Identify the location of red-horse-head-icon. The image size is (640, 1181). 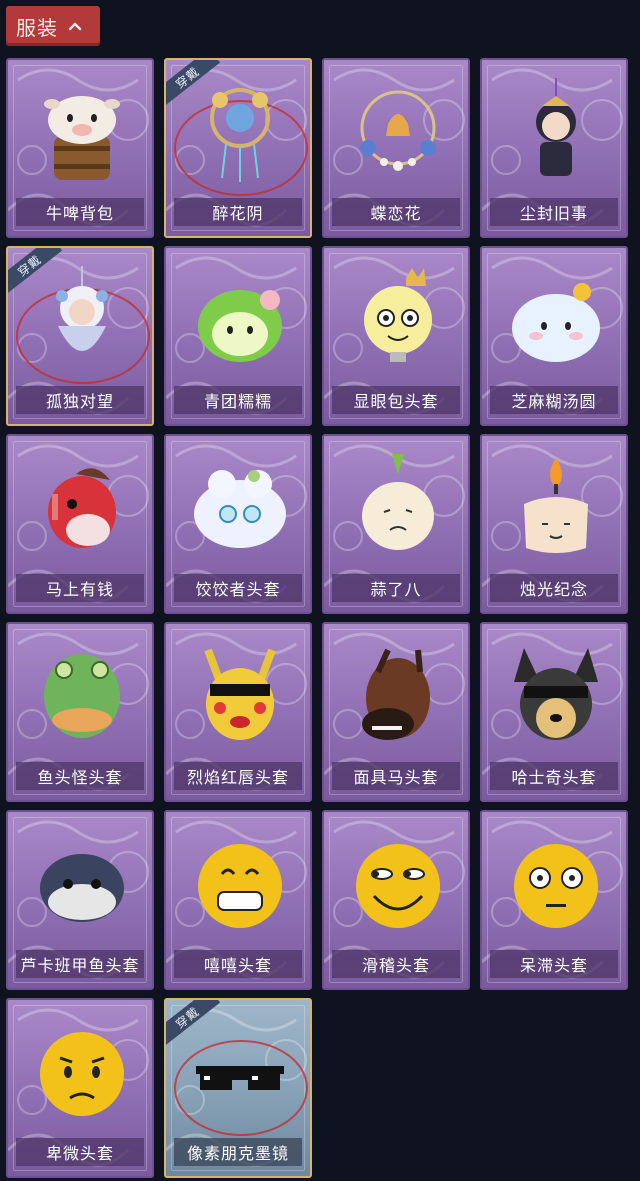
(82, 508).